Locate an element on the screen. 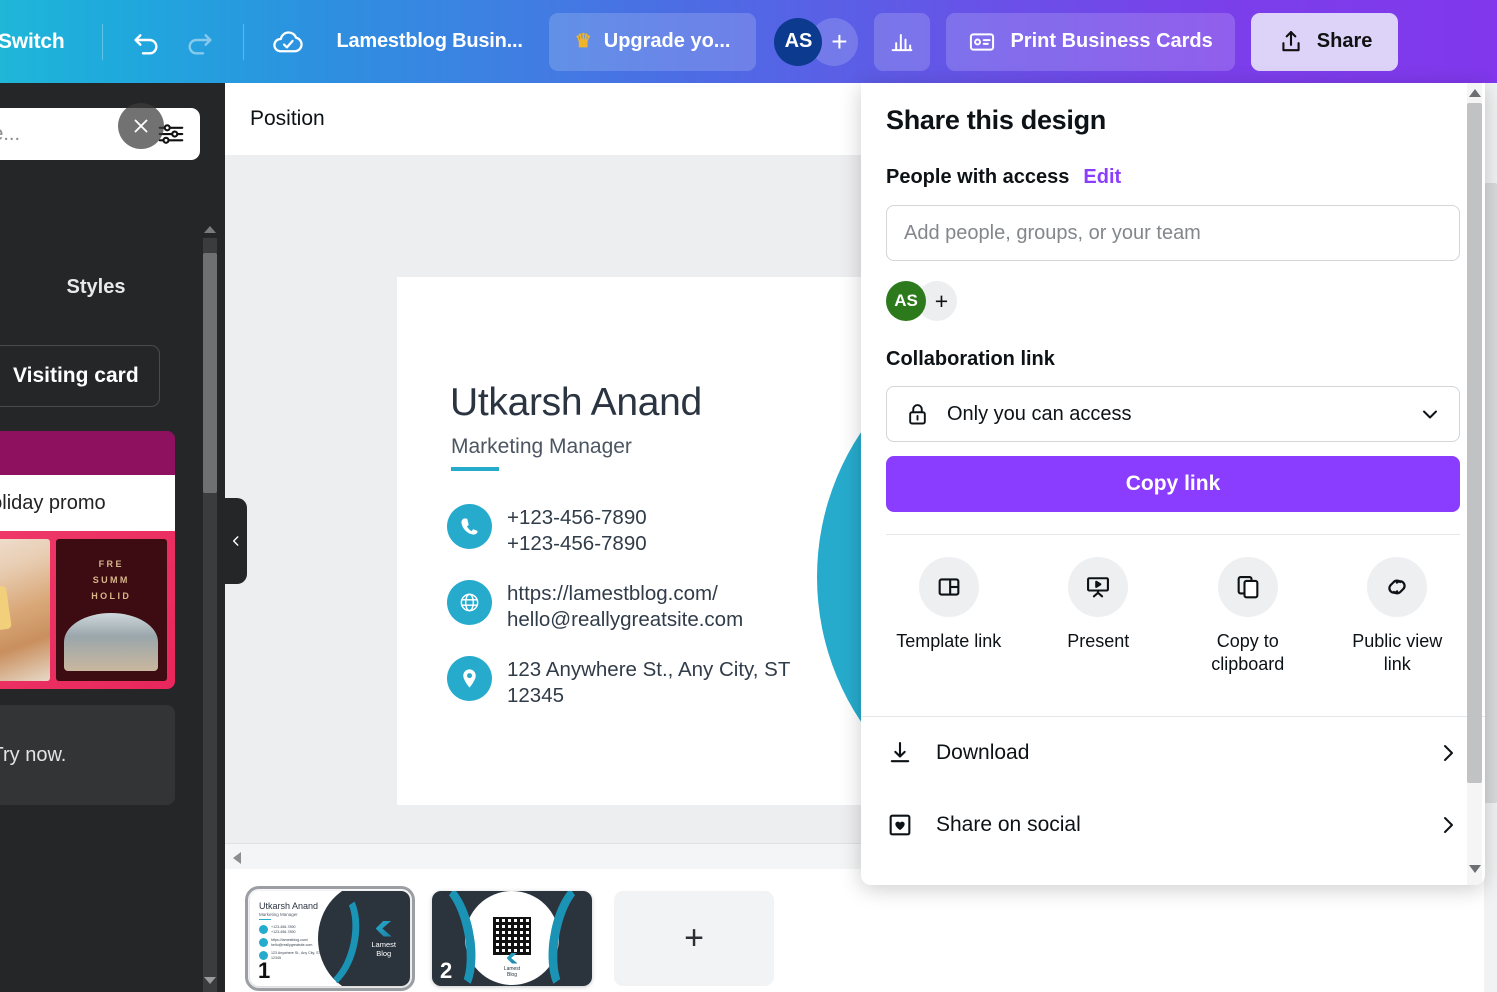  download-icon is located at coordinates (900, 752).